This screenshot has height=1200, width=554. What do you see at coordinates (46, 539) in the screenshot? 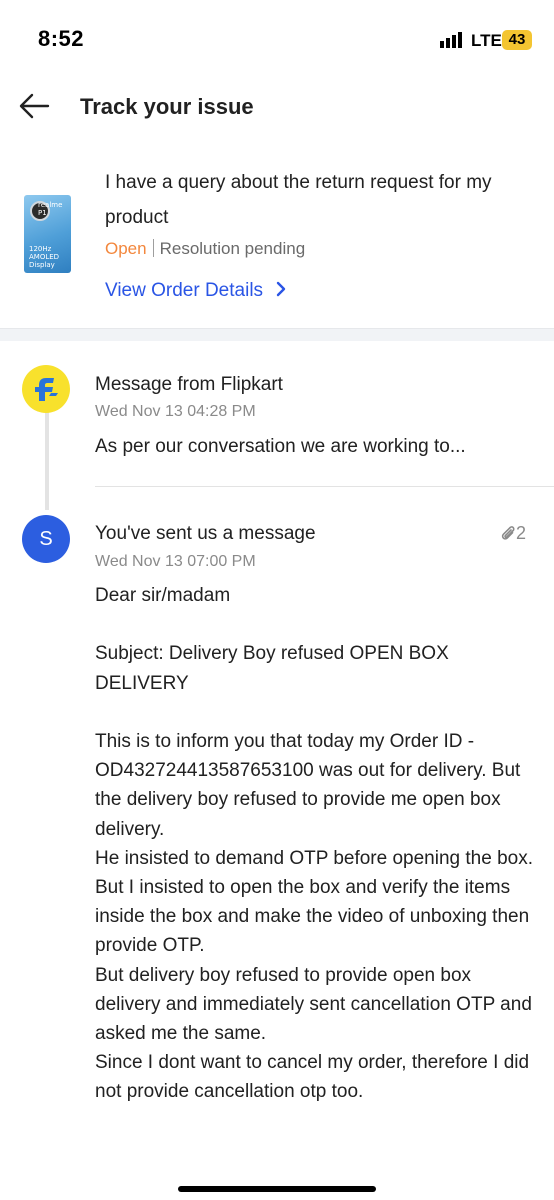
I see `avatar: S` at bounding box center [46, 539].